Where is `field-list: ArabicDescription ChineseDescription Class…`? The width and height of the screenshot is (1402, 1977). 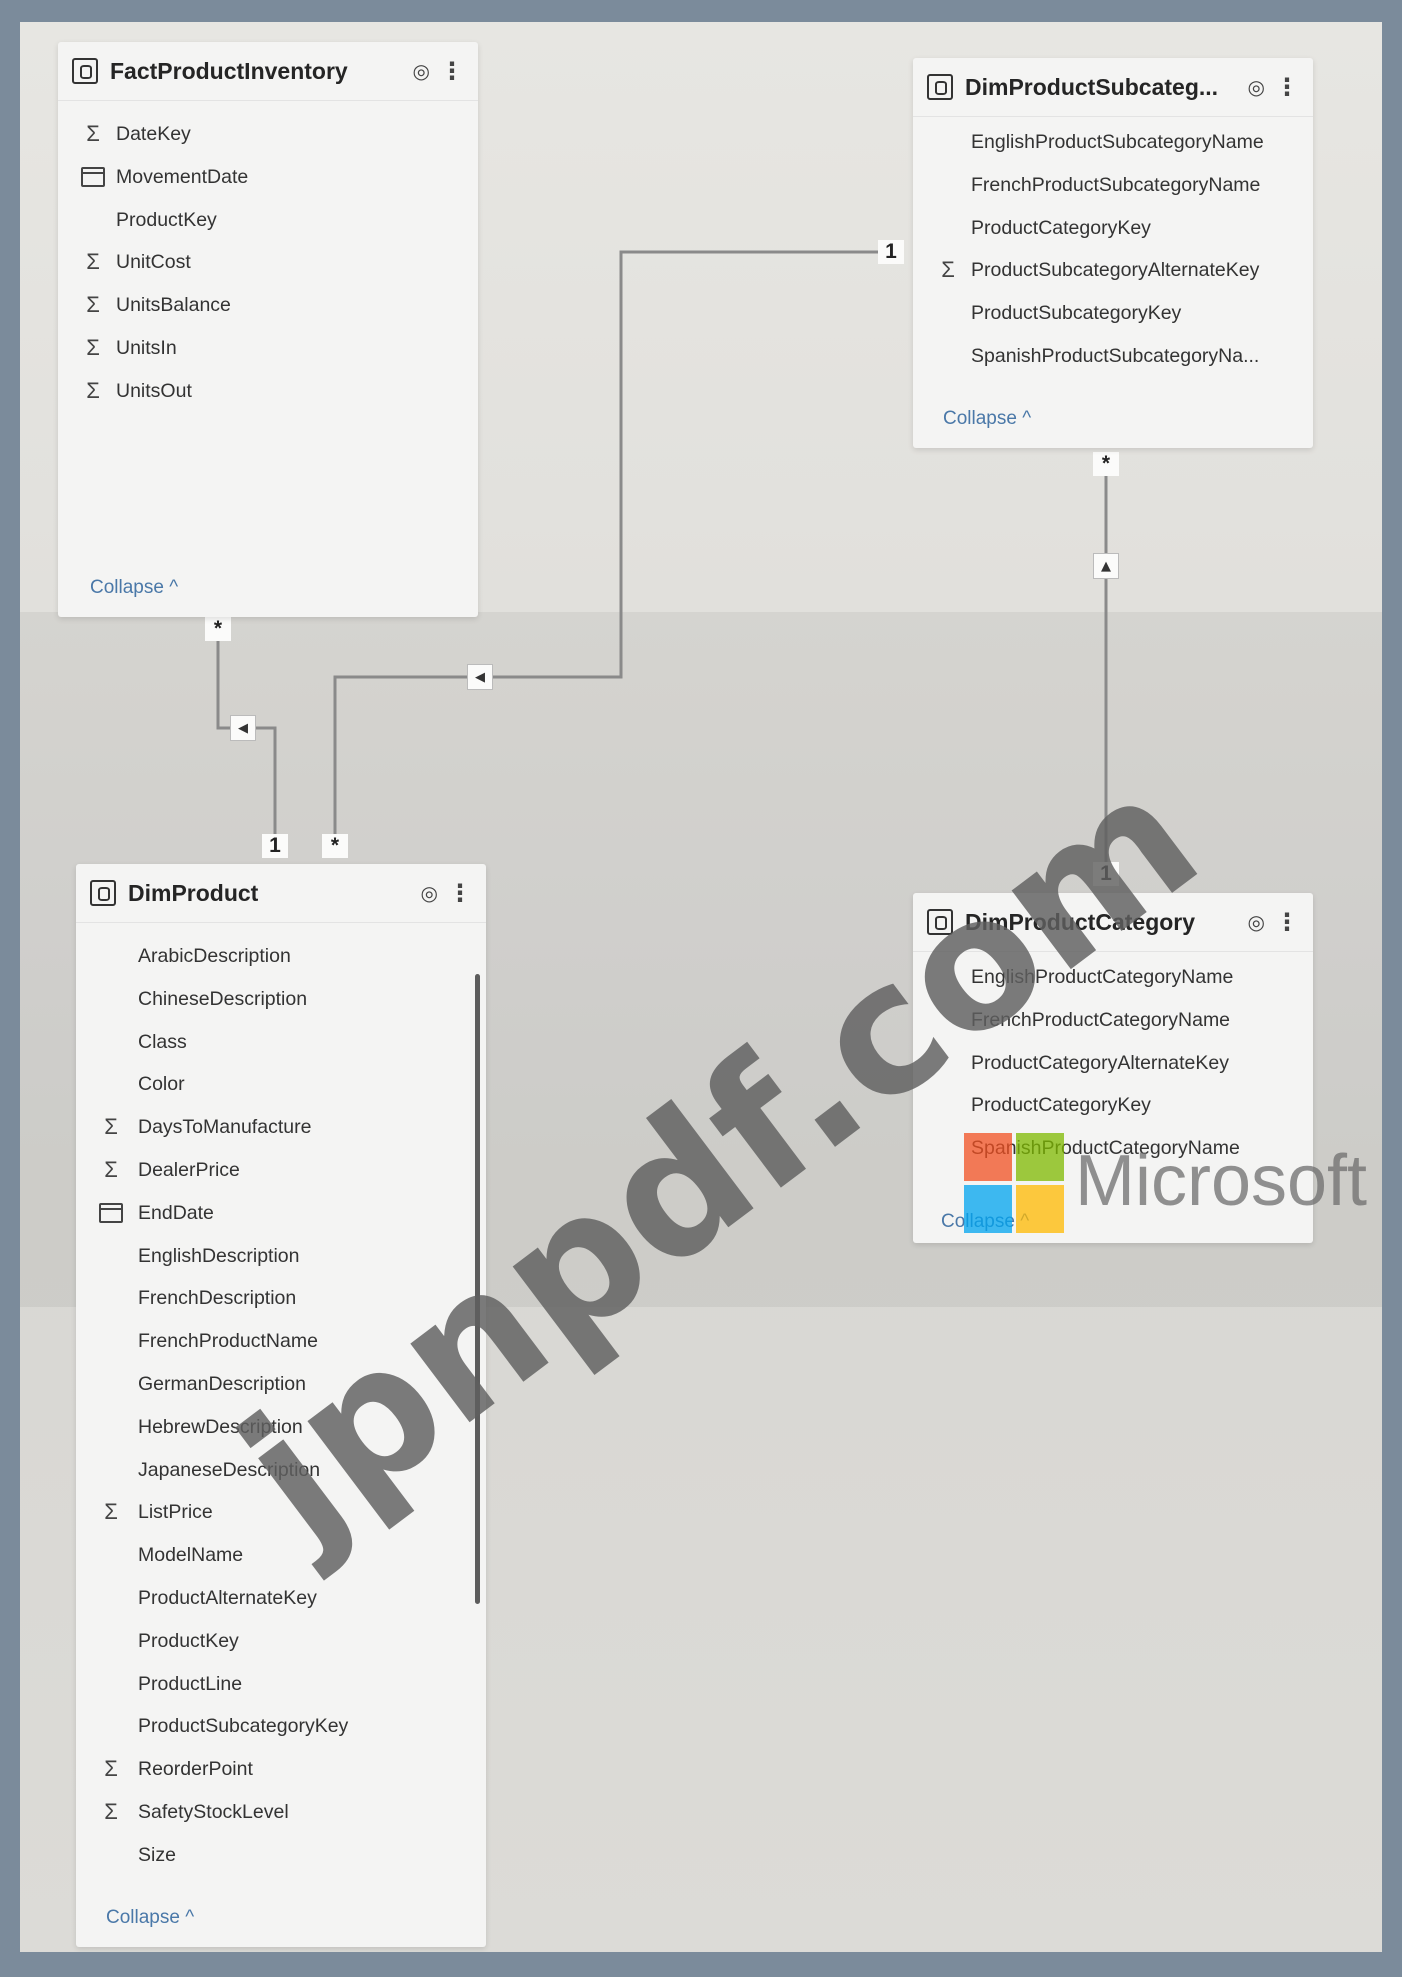
field-list: ArabicDescription ChineseDescription Class… is located at coordinates (281, 1400).